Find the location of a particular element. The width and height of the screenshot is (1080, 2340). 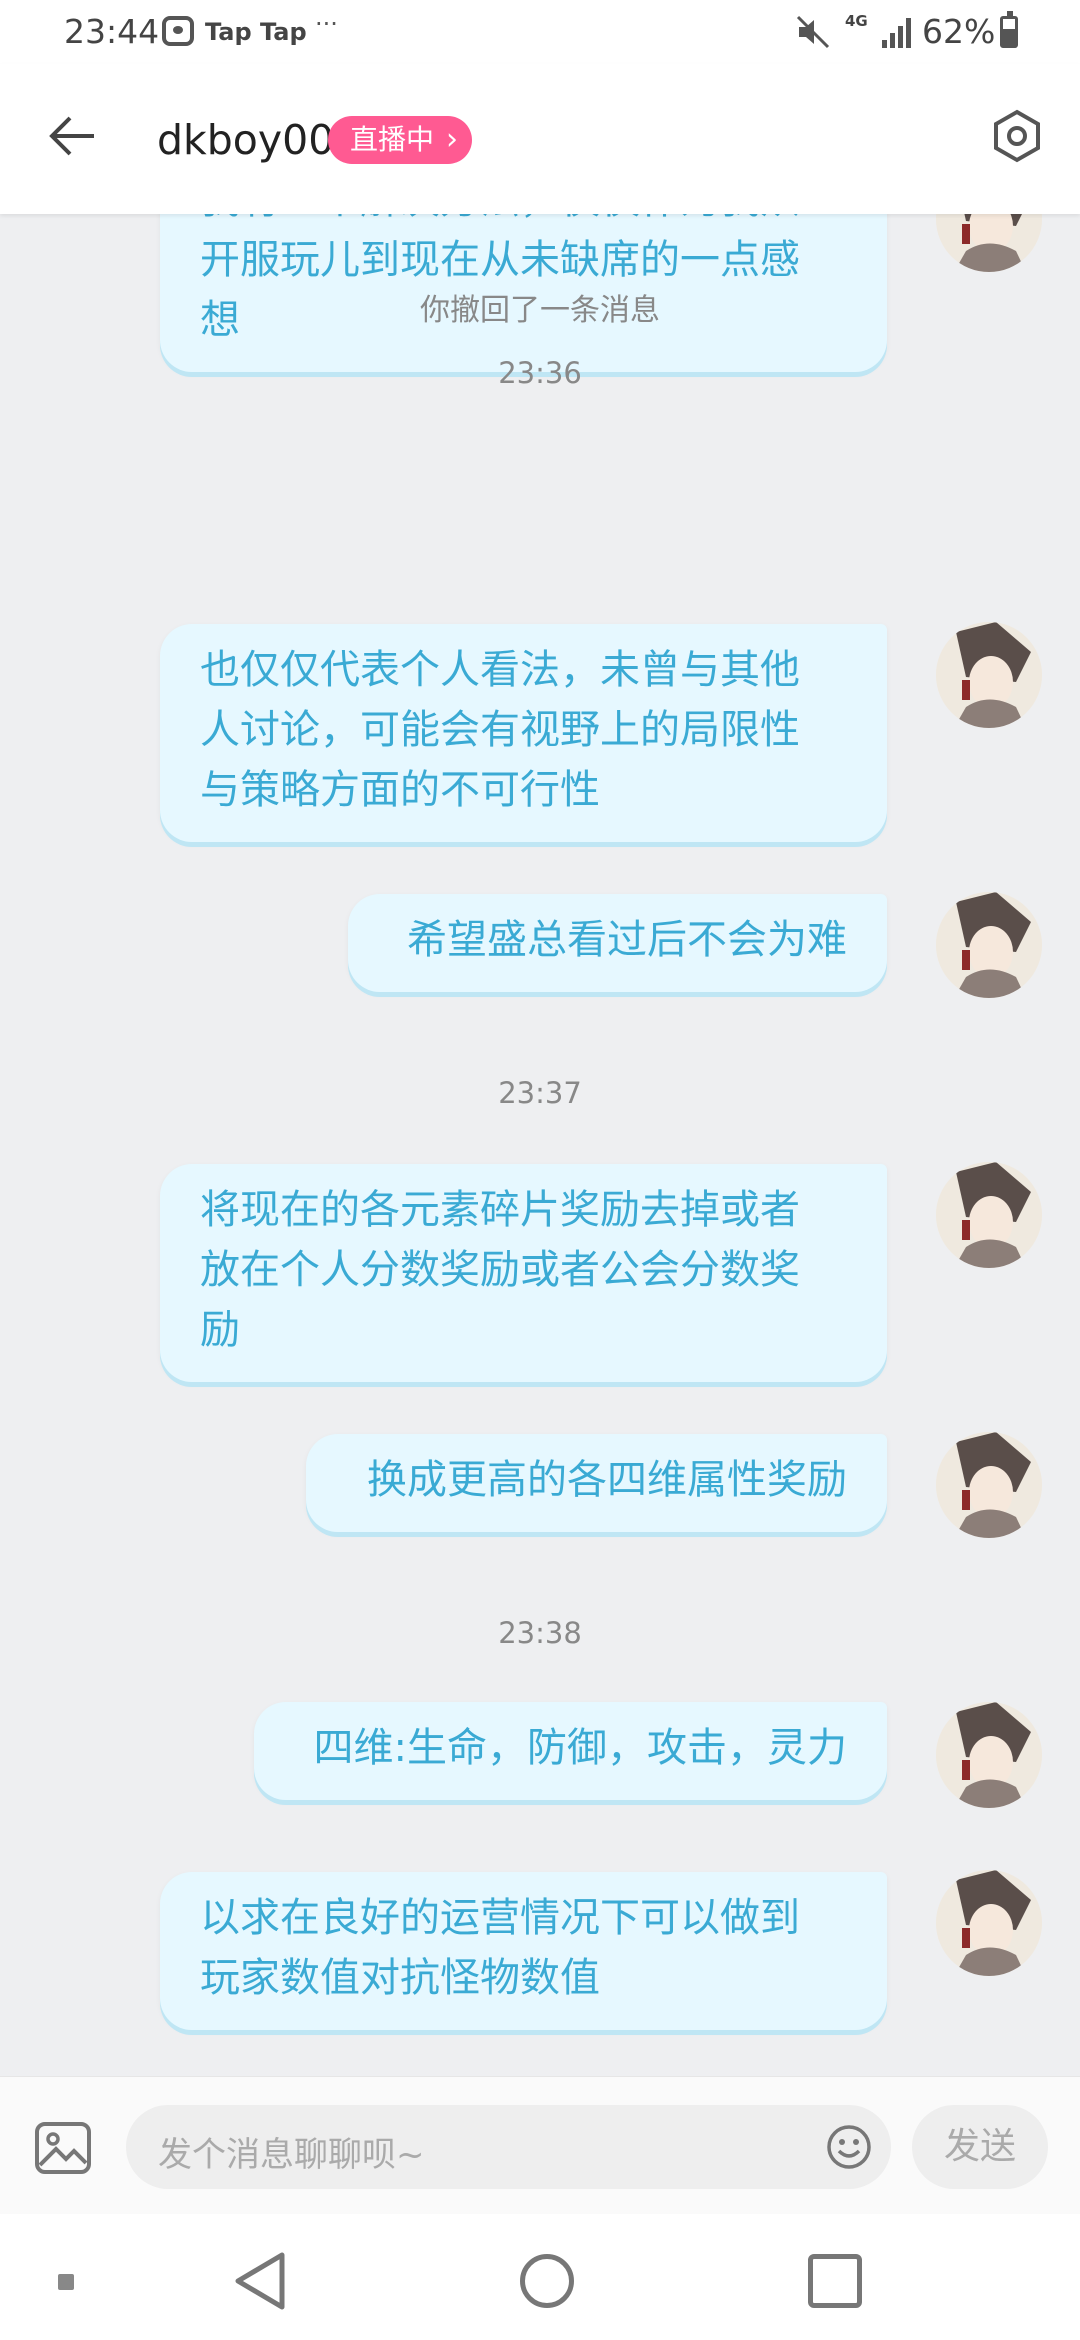

message-bubble: 四维:生命，防御，攻击，灵力 is located at coordinates (570, 1751).